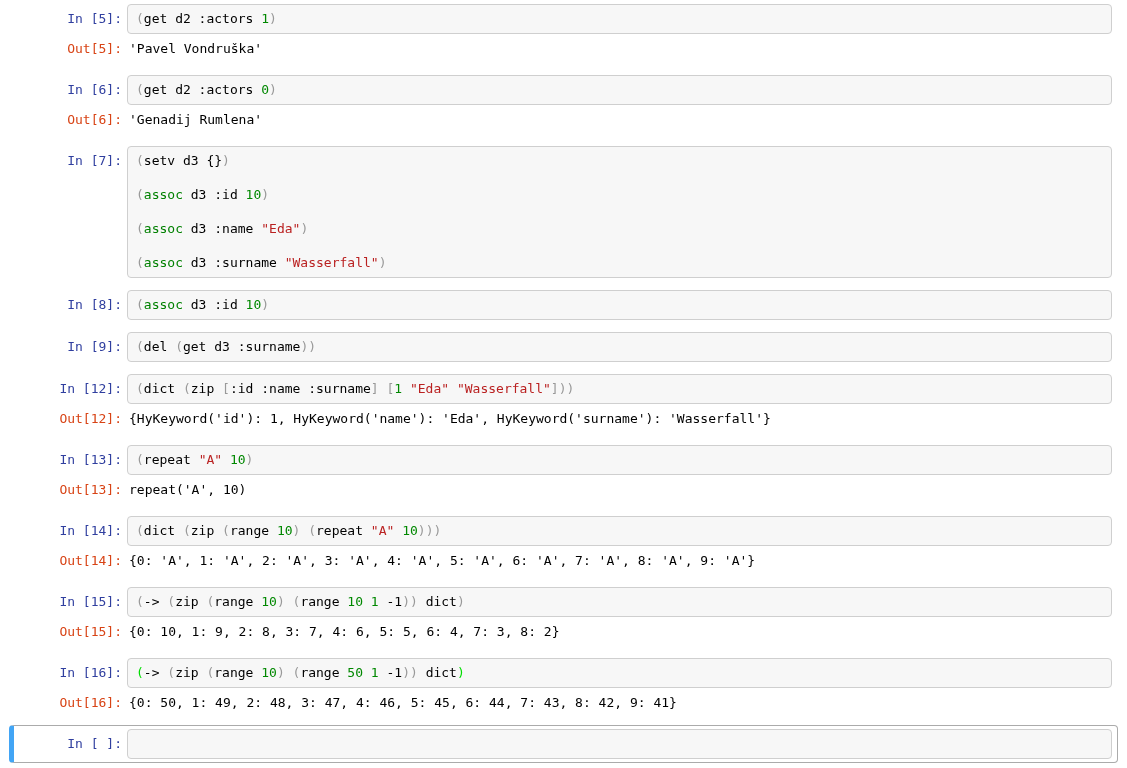 The height and width of the screenshot is (768, 1127). I want to click on output-text: 'Pavel Vondruška', so click(195, 49).